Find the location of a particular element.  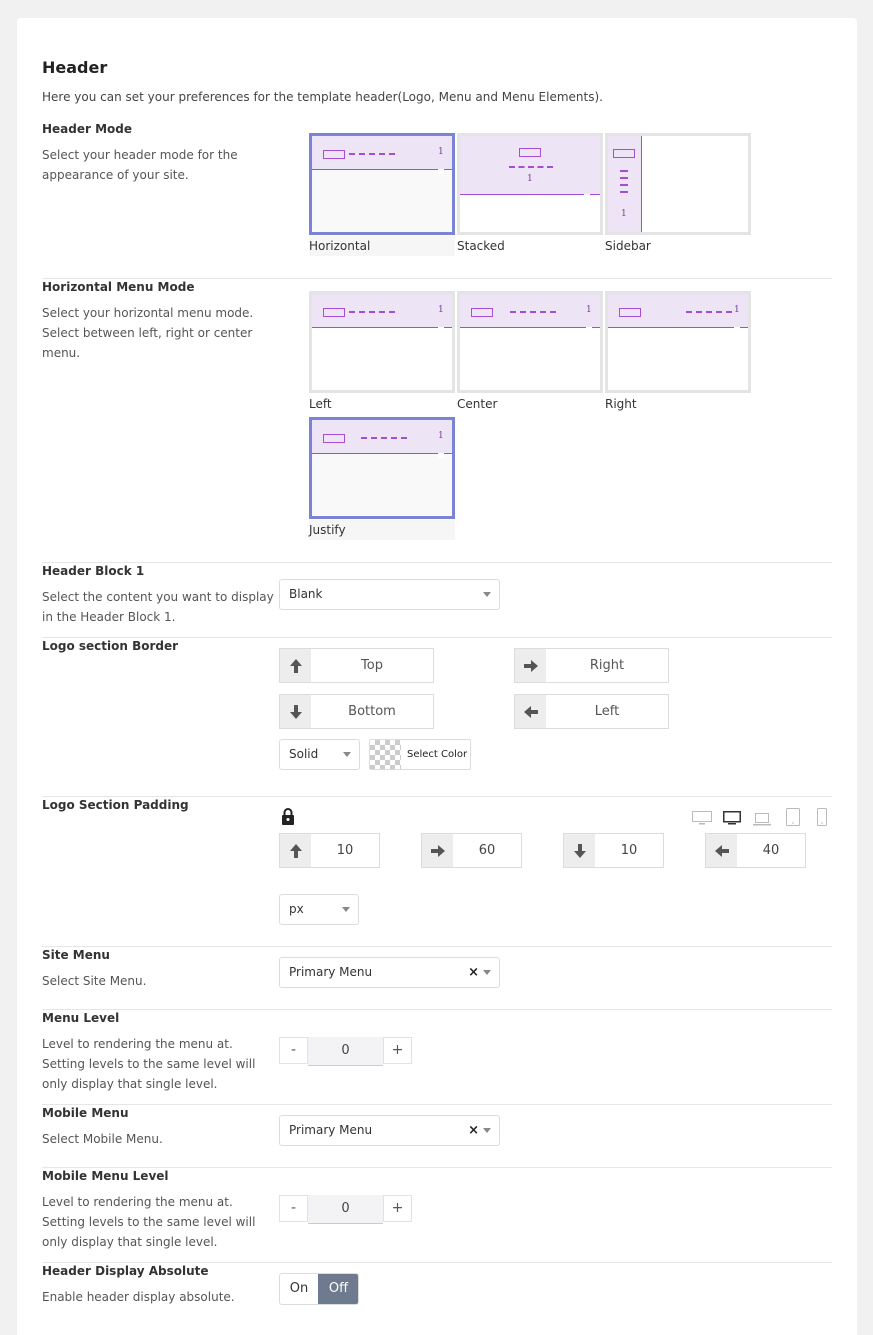

header-mode-sidebar-option: 1 is located at coordinates (678, 184).